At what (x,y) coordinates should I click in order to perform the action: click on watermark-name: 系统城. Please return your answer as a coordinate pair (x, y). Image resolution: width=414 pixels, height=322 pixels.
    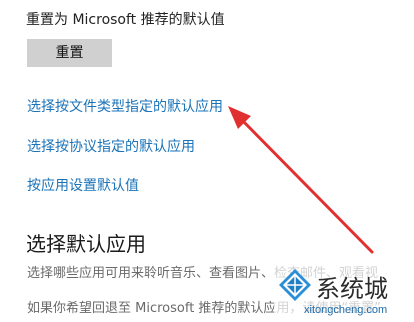
    Looking at the image, I should click on (352, 289).